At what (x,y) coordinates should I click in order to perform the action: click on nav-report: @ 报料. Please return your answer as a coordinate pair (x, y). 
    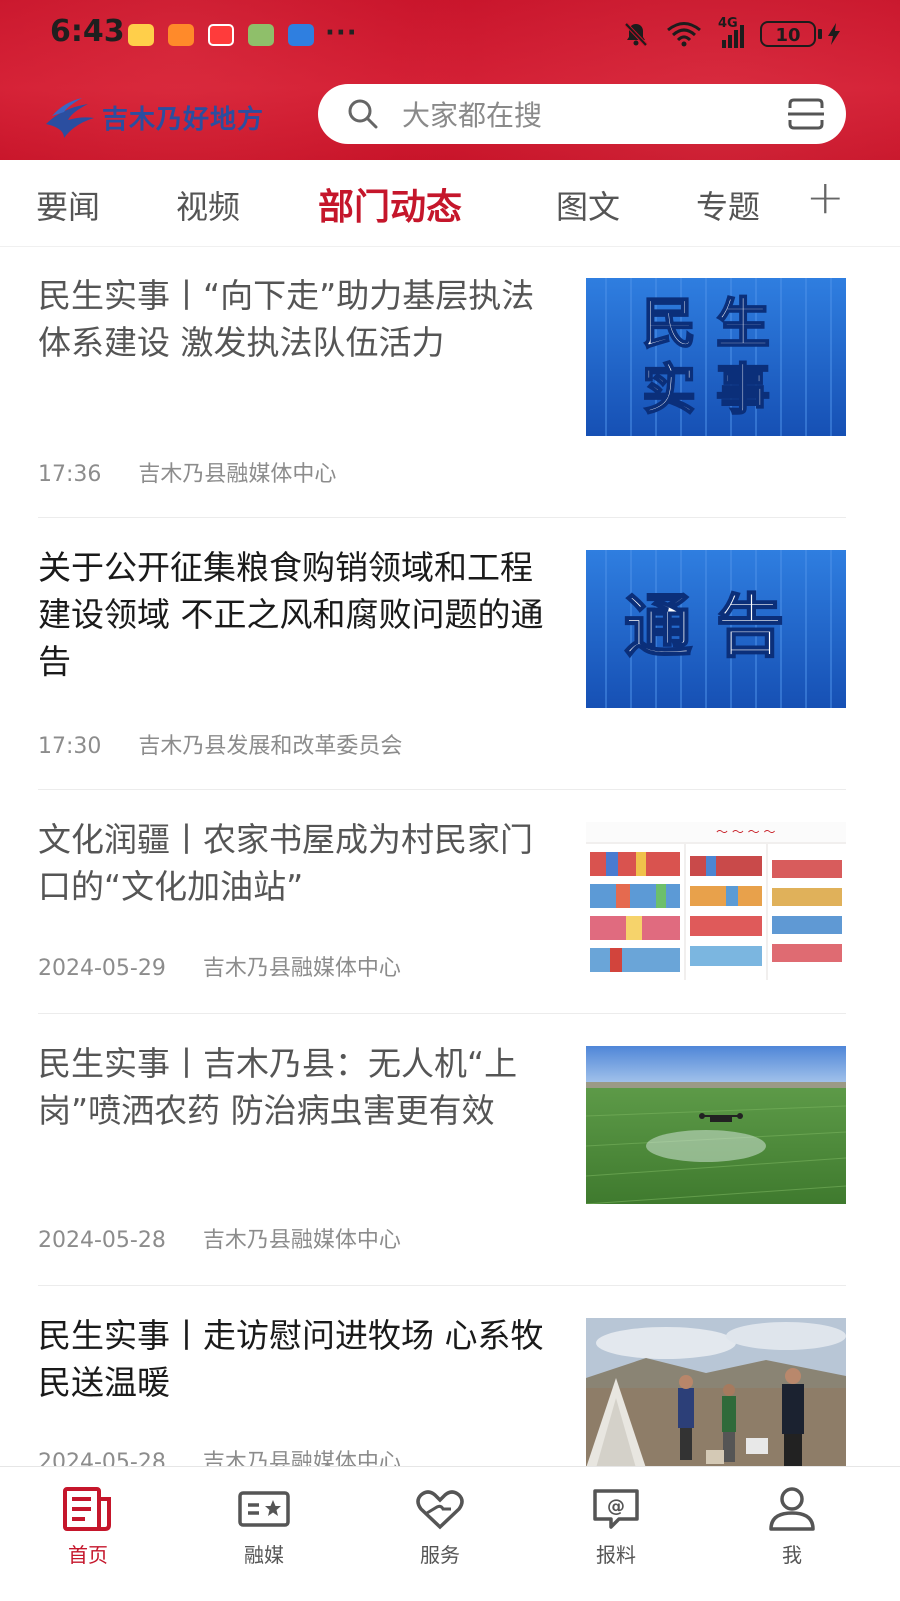
    Looking at the image, I should click on (616, 1526).